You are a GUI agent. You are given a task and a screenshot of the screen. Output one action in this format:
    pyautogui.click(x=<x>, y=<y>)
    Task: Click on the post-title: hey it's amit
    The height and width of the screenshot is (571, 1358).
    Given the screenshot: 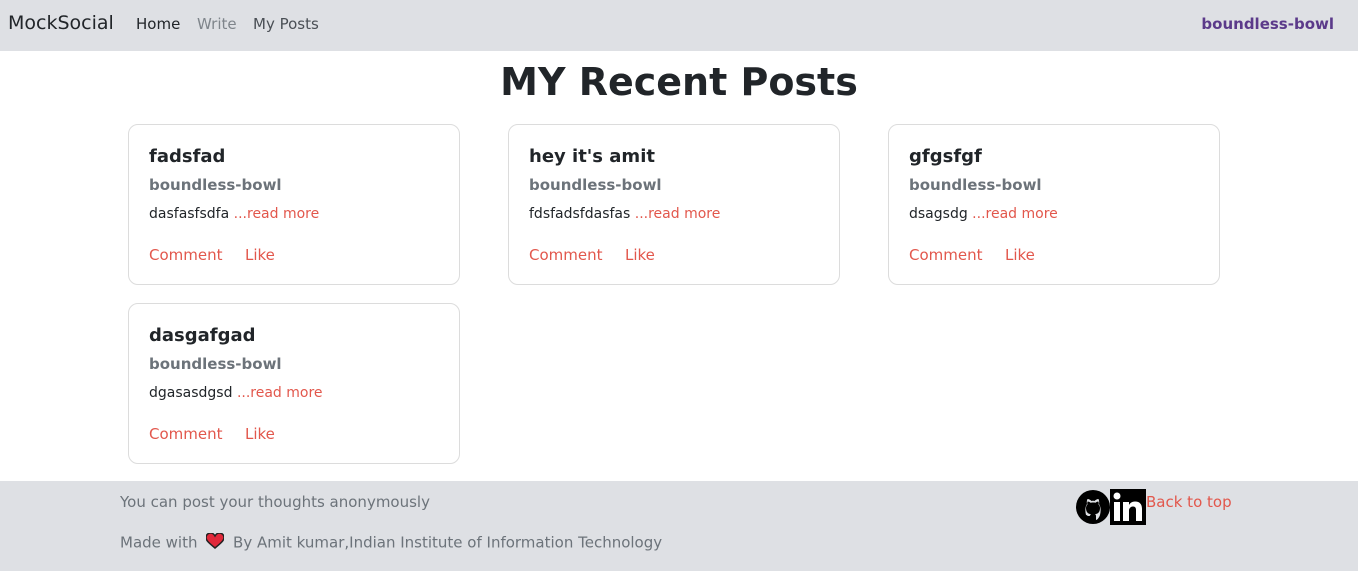 What is the action you would take?
    pyautogui.click(x=592, y=156)
    